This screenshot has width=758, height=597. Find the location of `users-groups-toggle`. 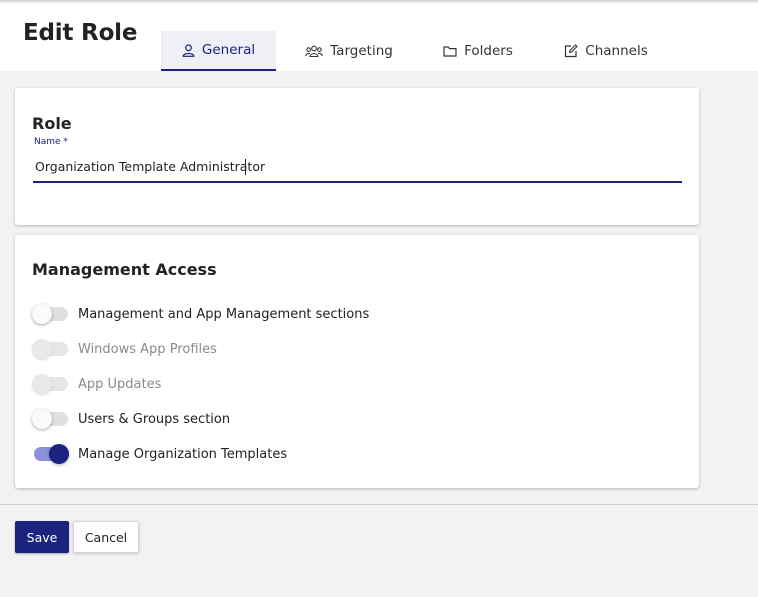

users-groups-toggle is located at coordinates (50, 419).